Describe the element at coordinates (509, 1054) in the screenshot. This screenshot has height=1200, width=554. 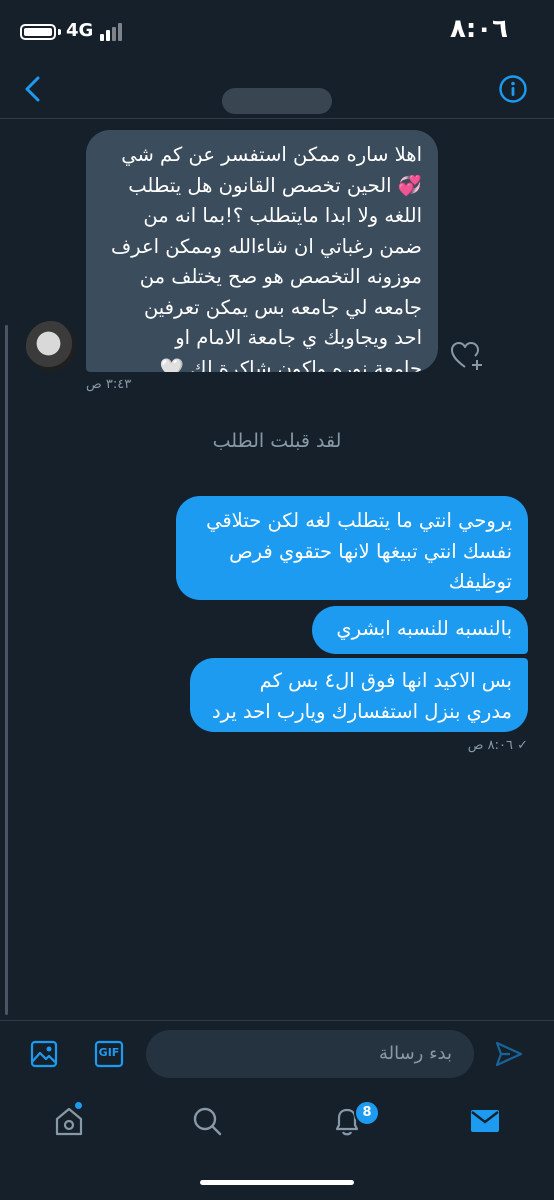
I see `send-icon` at that location.